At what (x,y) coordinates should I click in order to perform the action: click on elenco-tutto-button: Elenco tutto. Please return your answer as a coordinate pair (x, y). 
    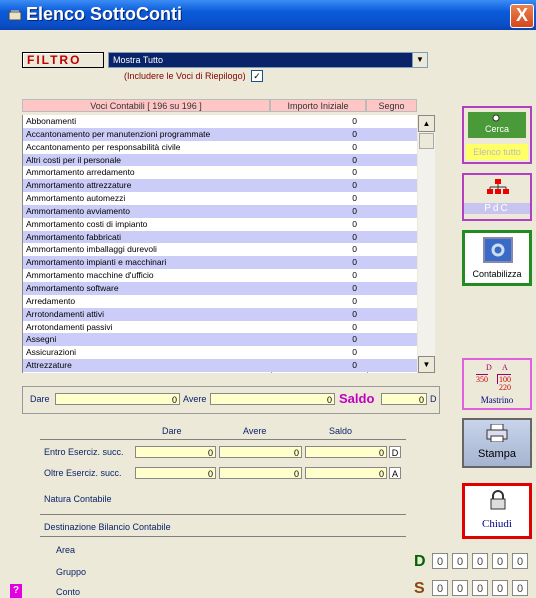
    Looking at the image, I should click on (497, 152).